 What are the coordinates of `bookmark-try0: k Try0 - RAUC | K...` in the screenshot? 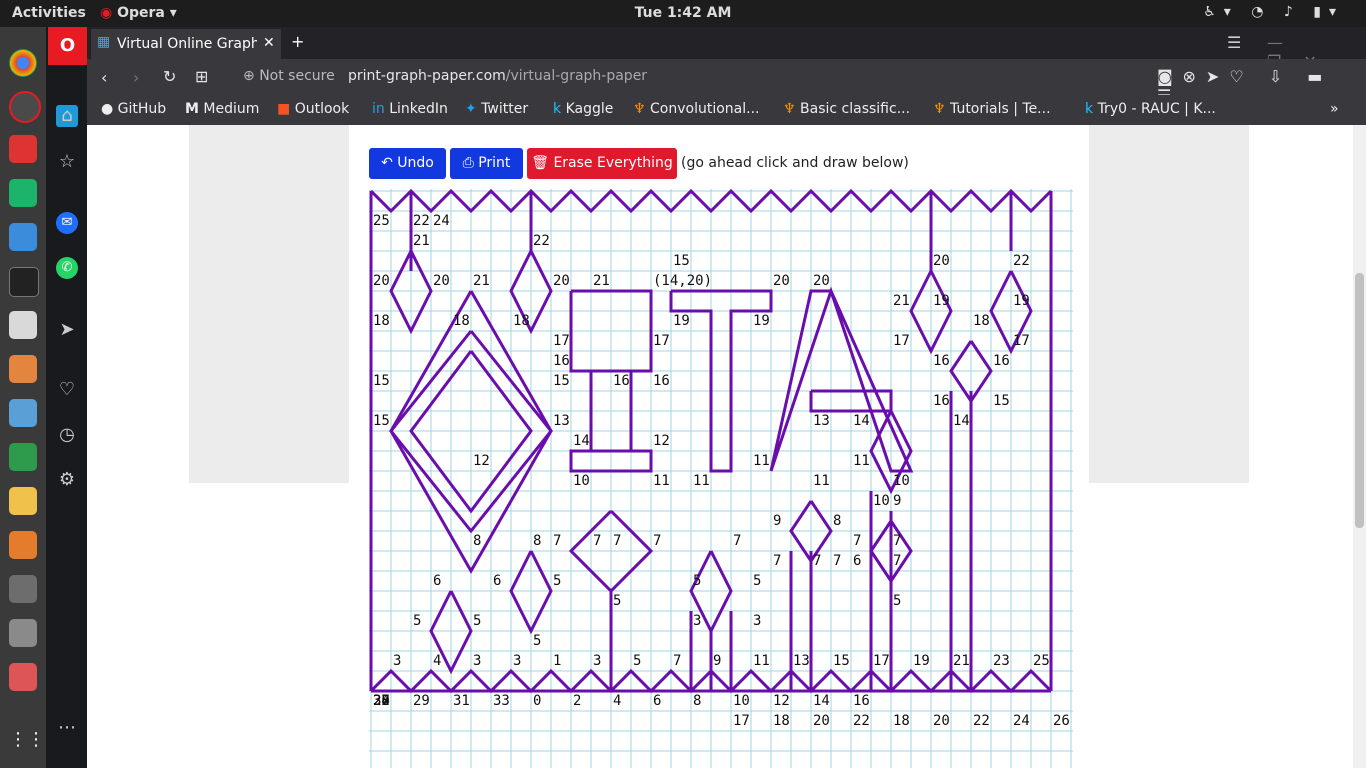 It's located at (1150, 109).